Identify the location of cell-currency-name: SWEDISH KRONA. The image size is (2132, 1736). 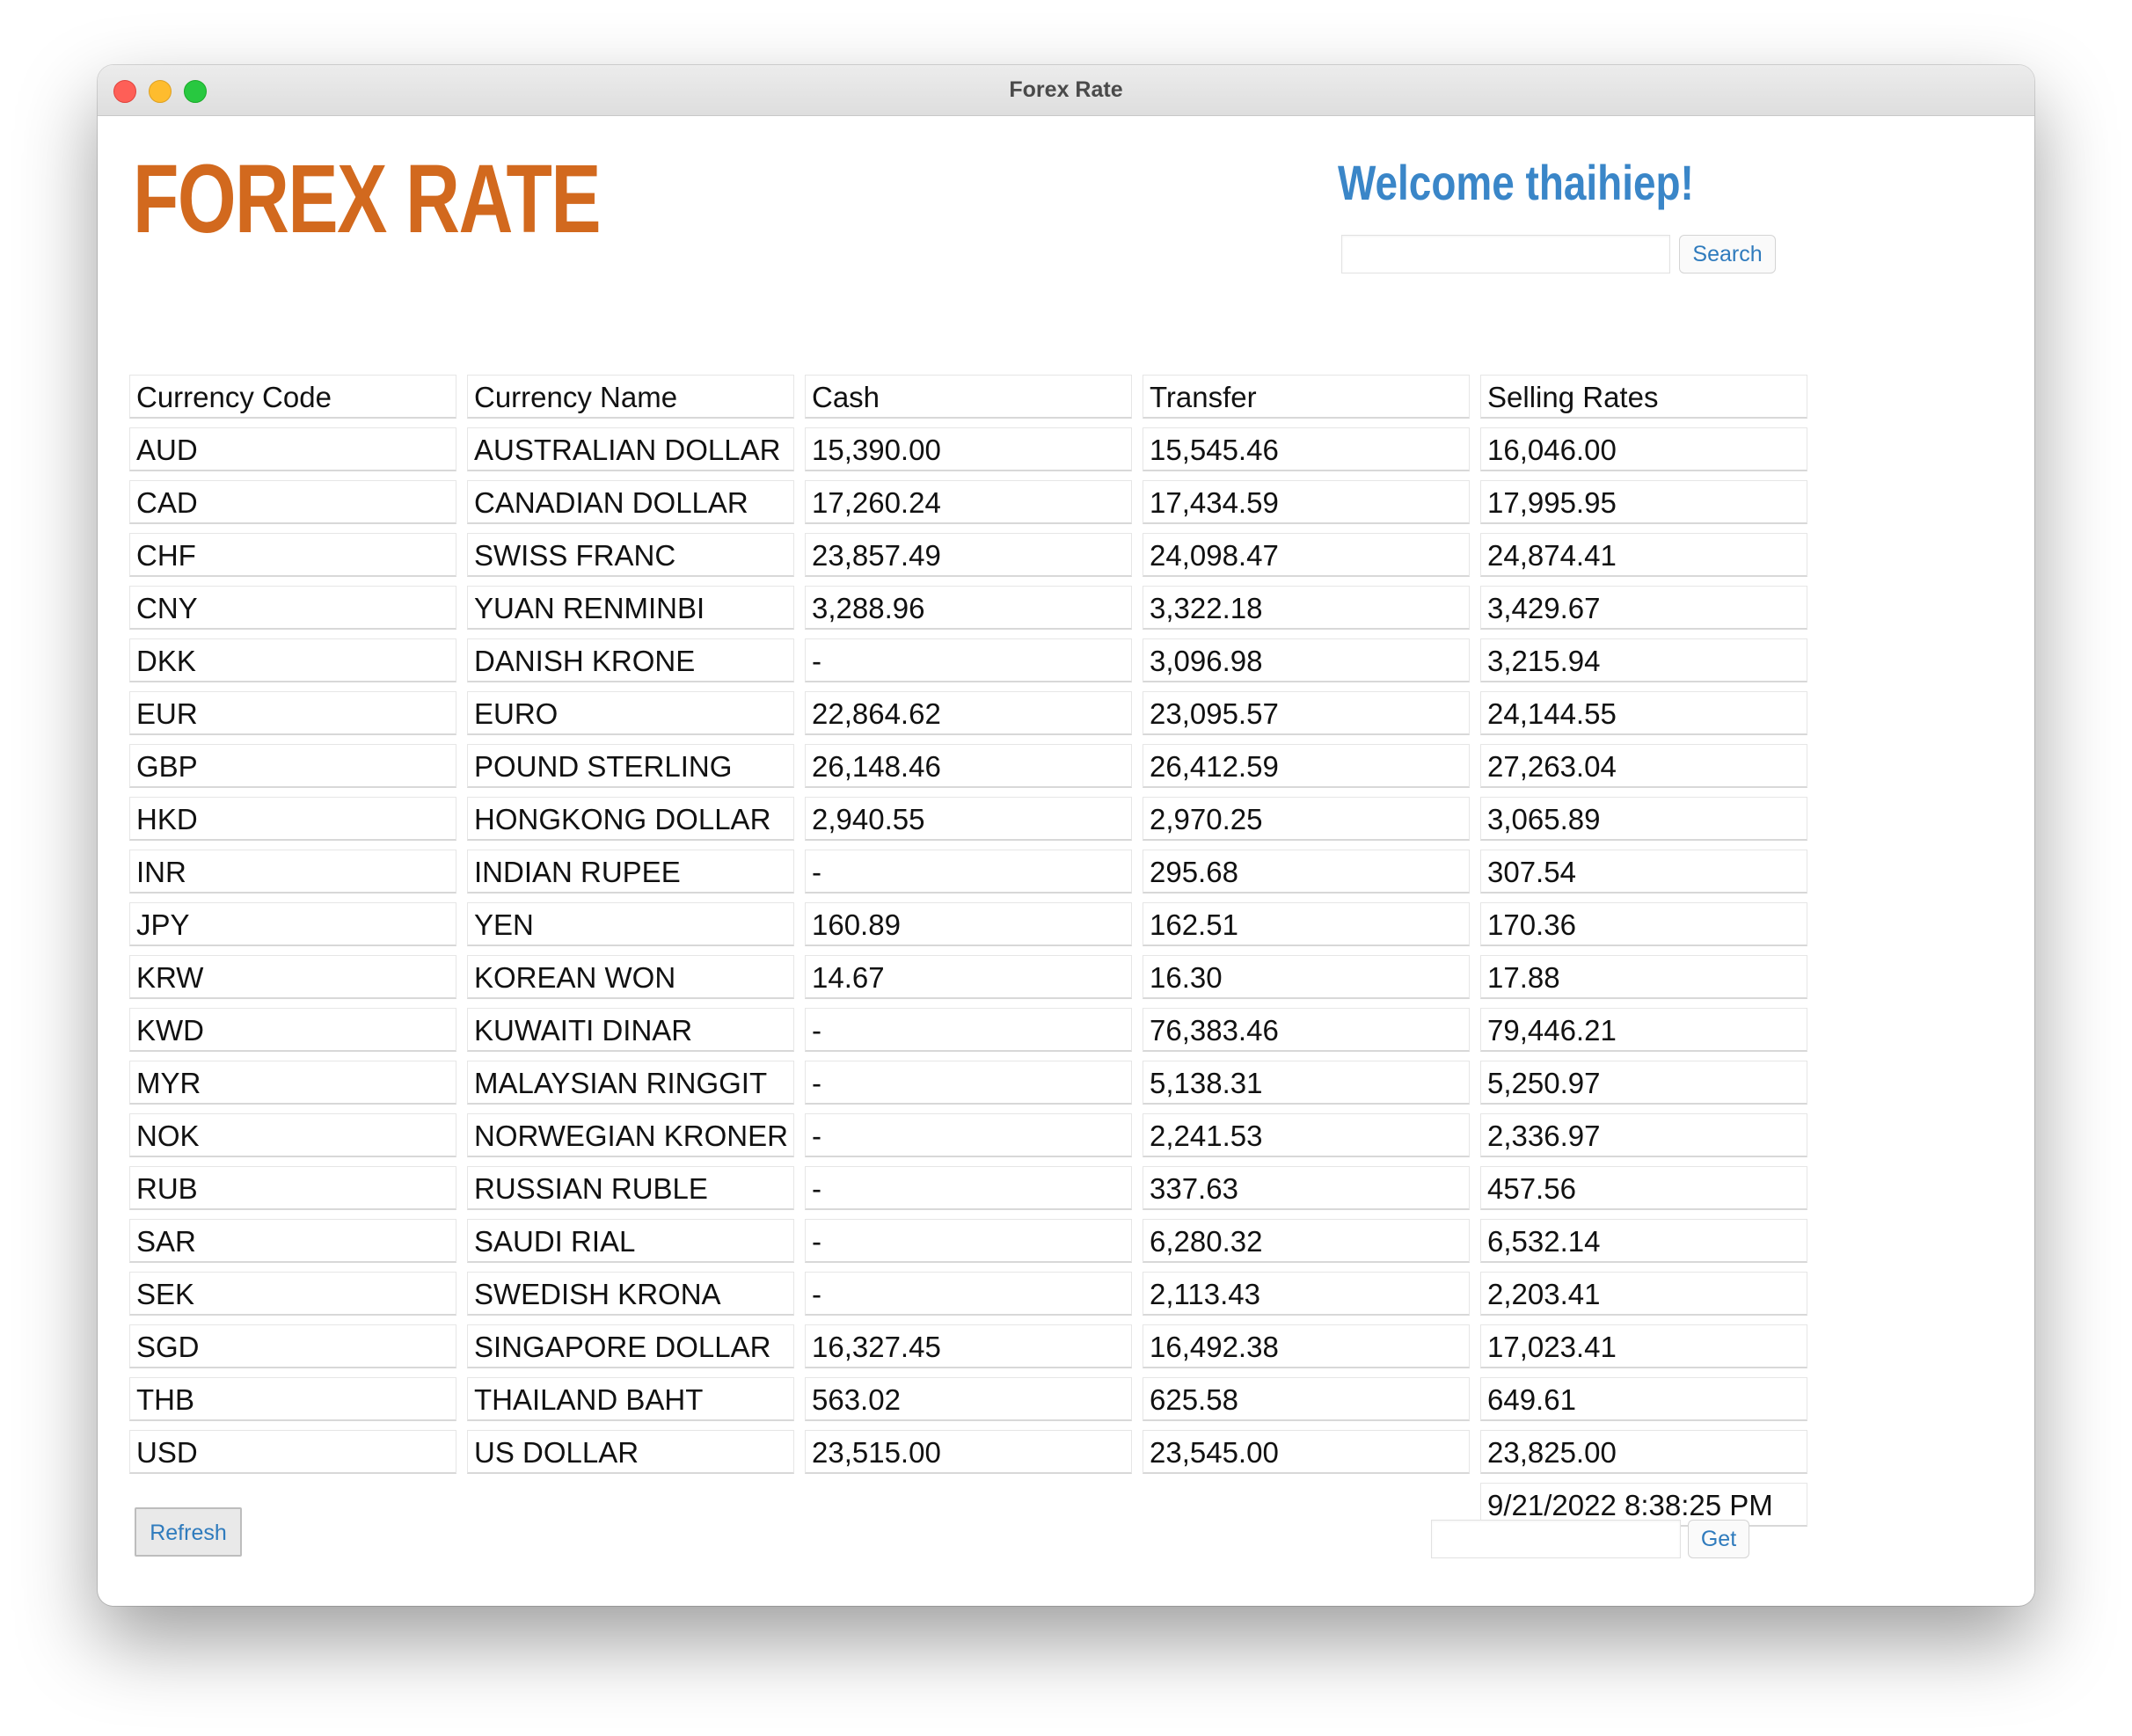
(630, 1294).